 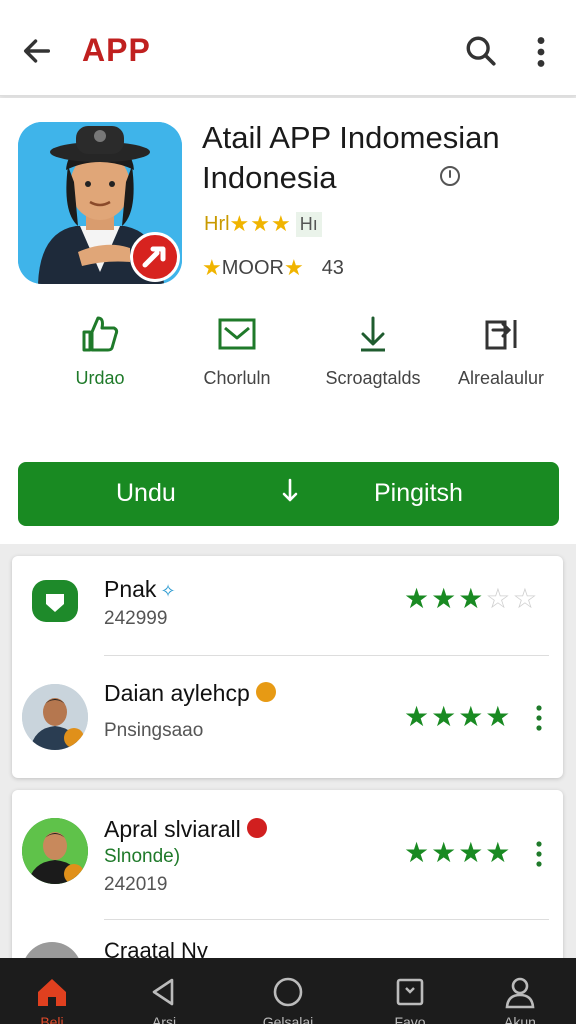 I want to click on rating-stars: ★★★, so click(x=260, y=223).